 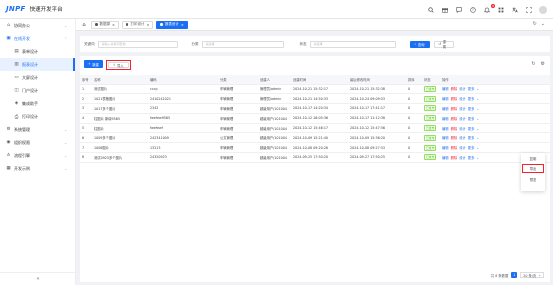 What do you see at coordinates (533, 168) in the screenshot?
I see `menu-item-export: 导出` at bounding box center [533, 168].